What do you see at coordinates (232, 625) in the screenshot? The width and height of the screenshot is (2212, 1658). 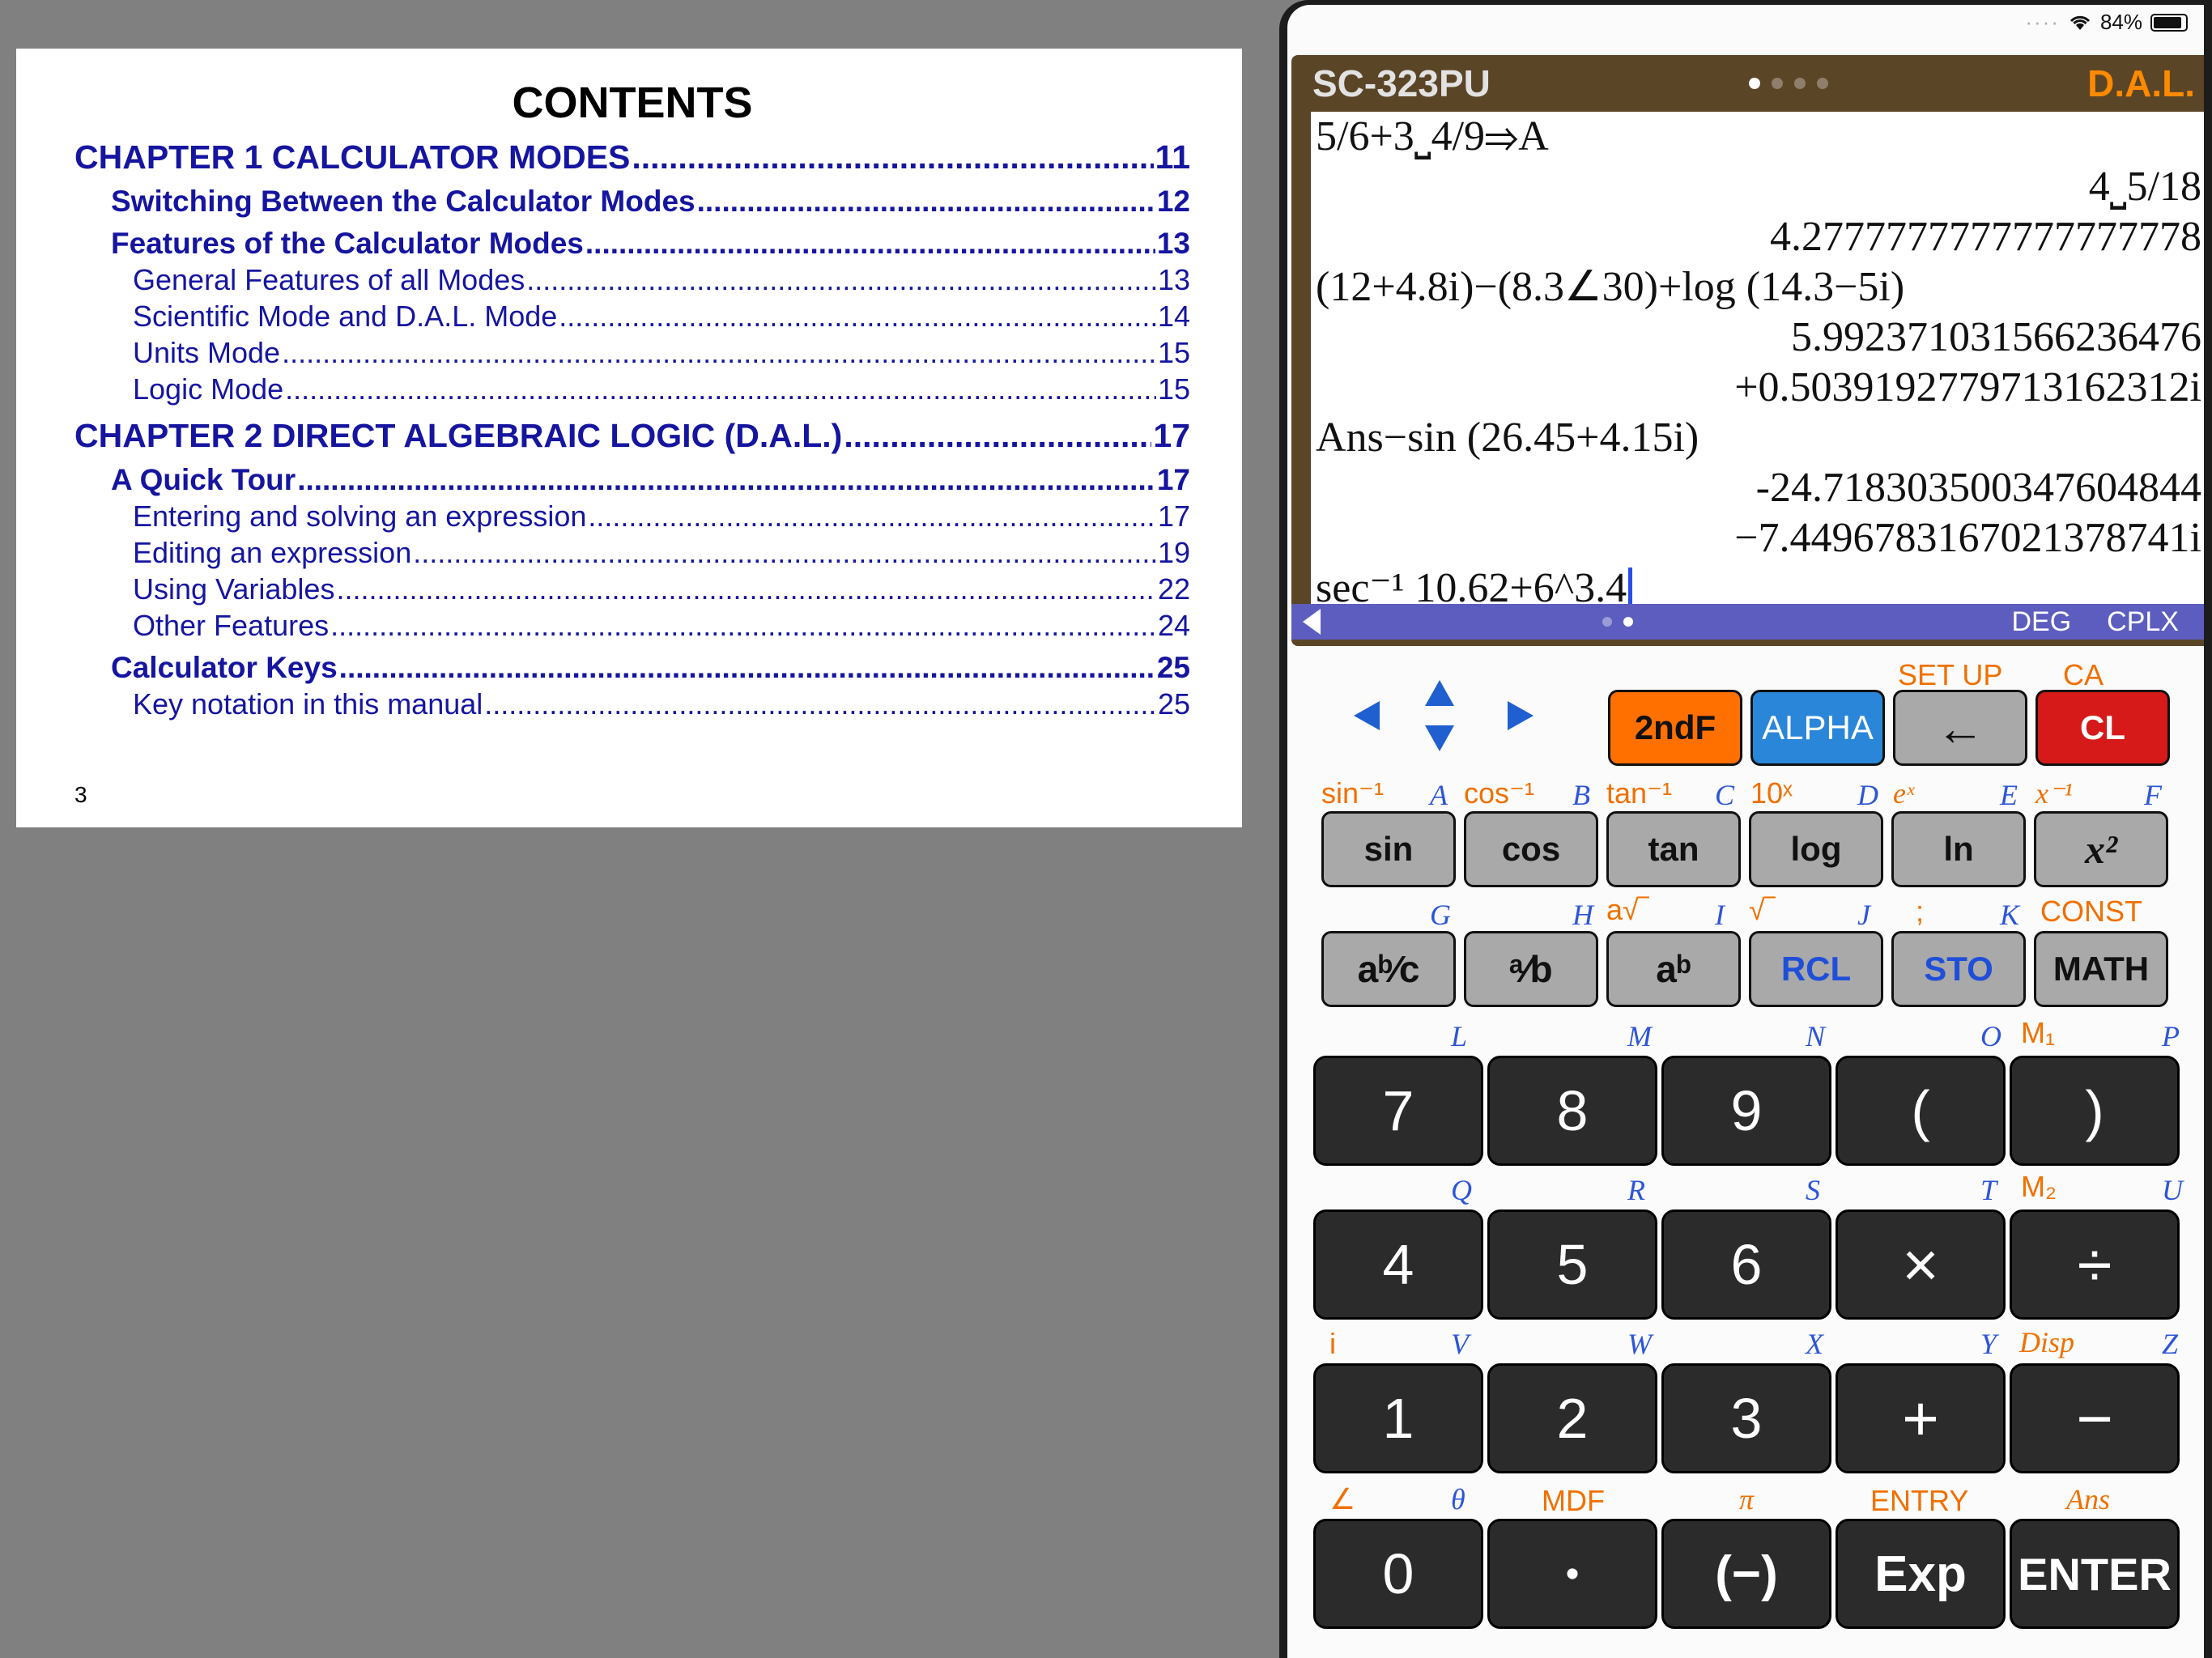 I see `toc-entry-title: Other Features` at bounding box center [232, 625].